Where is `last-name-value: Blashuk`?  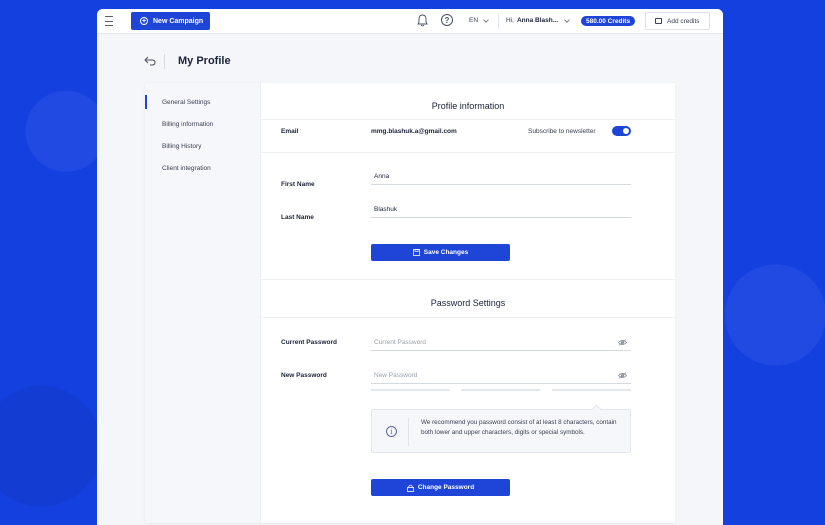 last-name-value: Blashuk is located at coordinates (386, 209).